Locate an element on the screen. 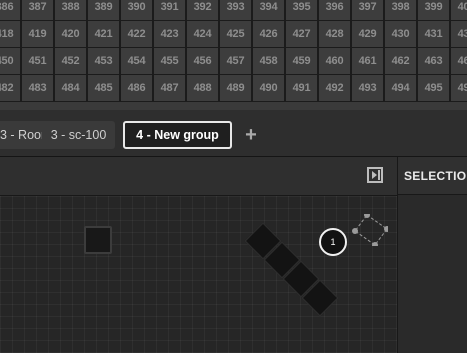 The height and width of the screenshot is (353, 467). channel-cell: 428 is located at coordinates (334, 34).